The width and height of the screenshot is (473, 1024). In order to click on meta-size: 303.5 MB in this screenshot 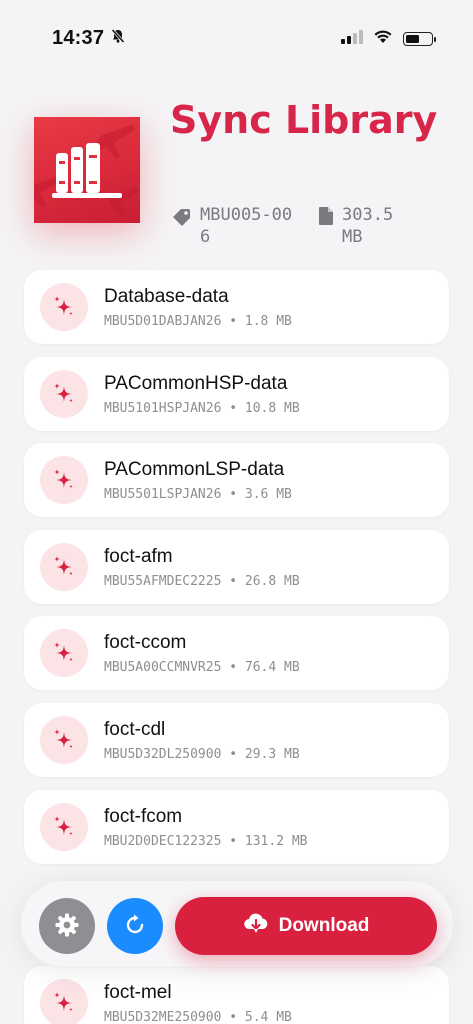, I will do `click(360, 226)`.